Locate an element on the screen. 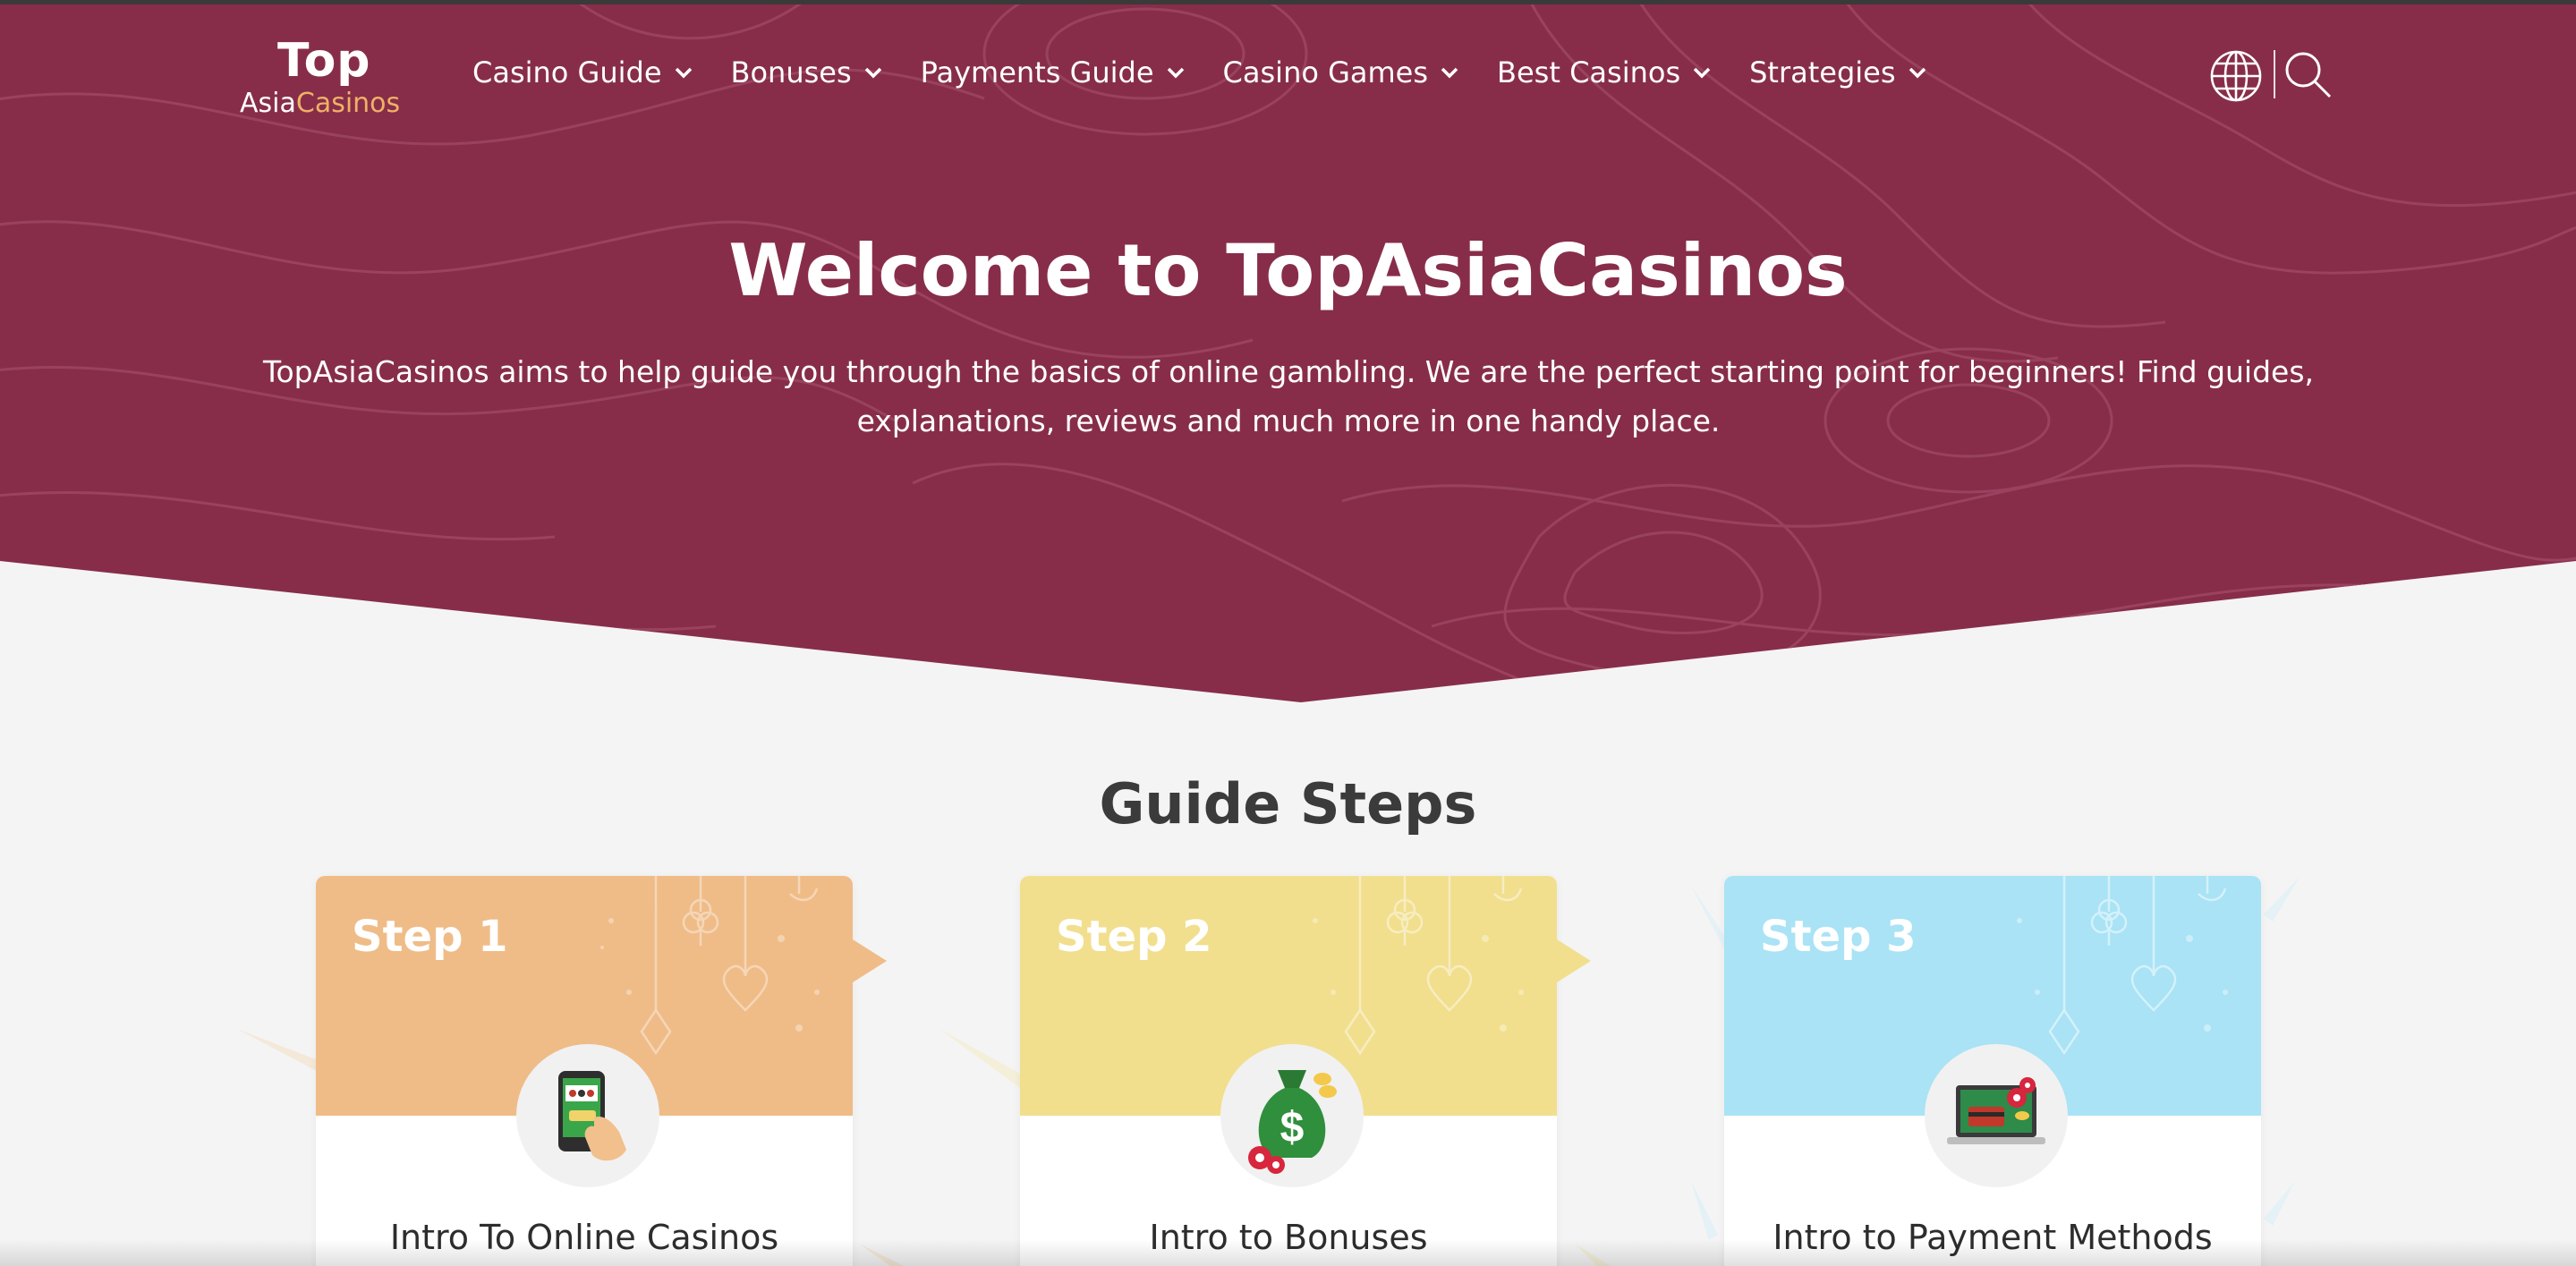 The width and height of the screenshot is (2576, 1266). slot-phone-icon is located at coordinates (592, 1116).